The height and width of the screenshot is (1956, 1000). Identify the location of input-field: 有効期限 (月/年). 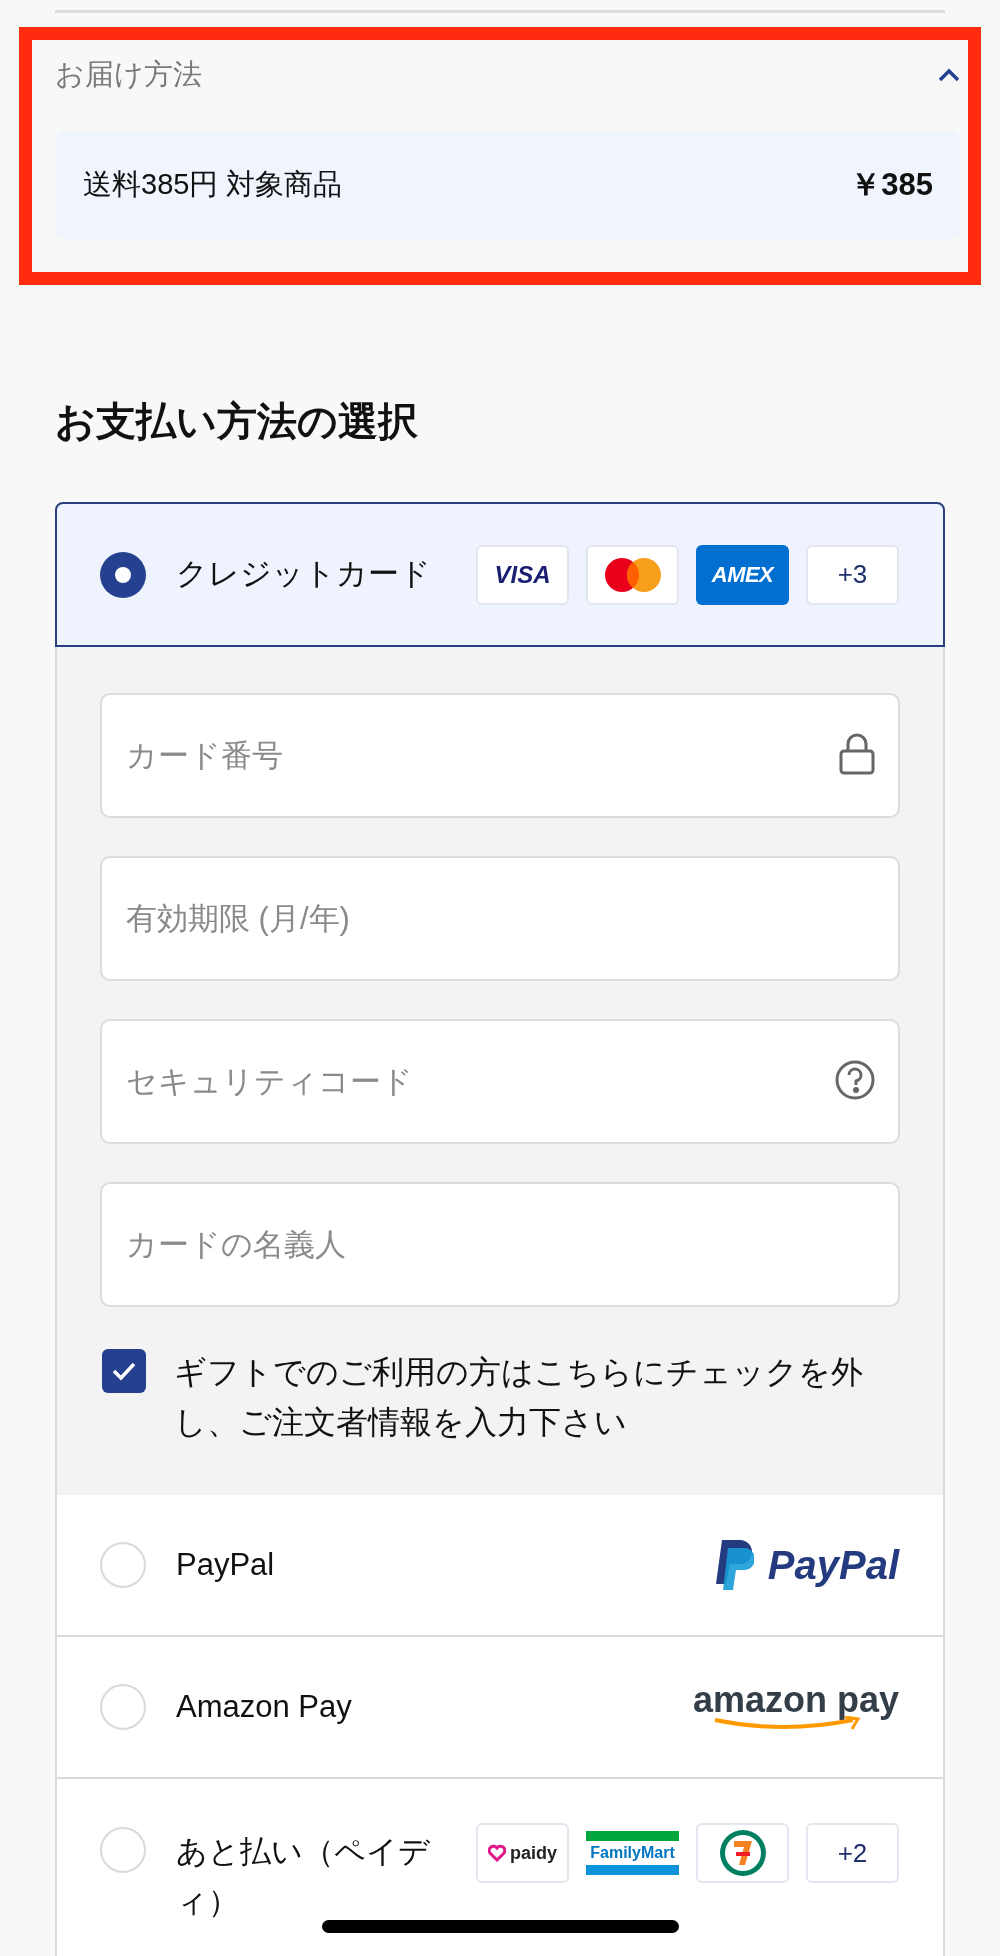
(500, 918).